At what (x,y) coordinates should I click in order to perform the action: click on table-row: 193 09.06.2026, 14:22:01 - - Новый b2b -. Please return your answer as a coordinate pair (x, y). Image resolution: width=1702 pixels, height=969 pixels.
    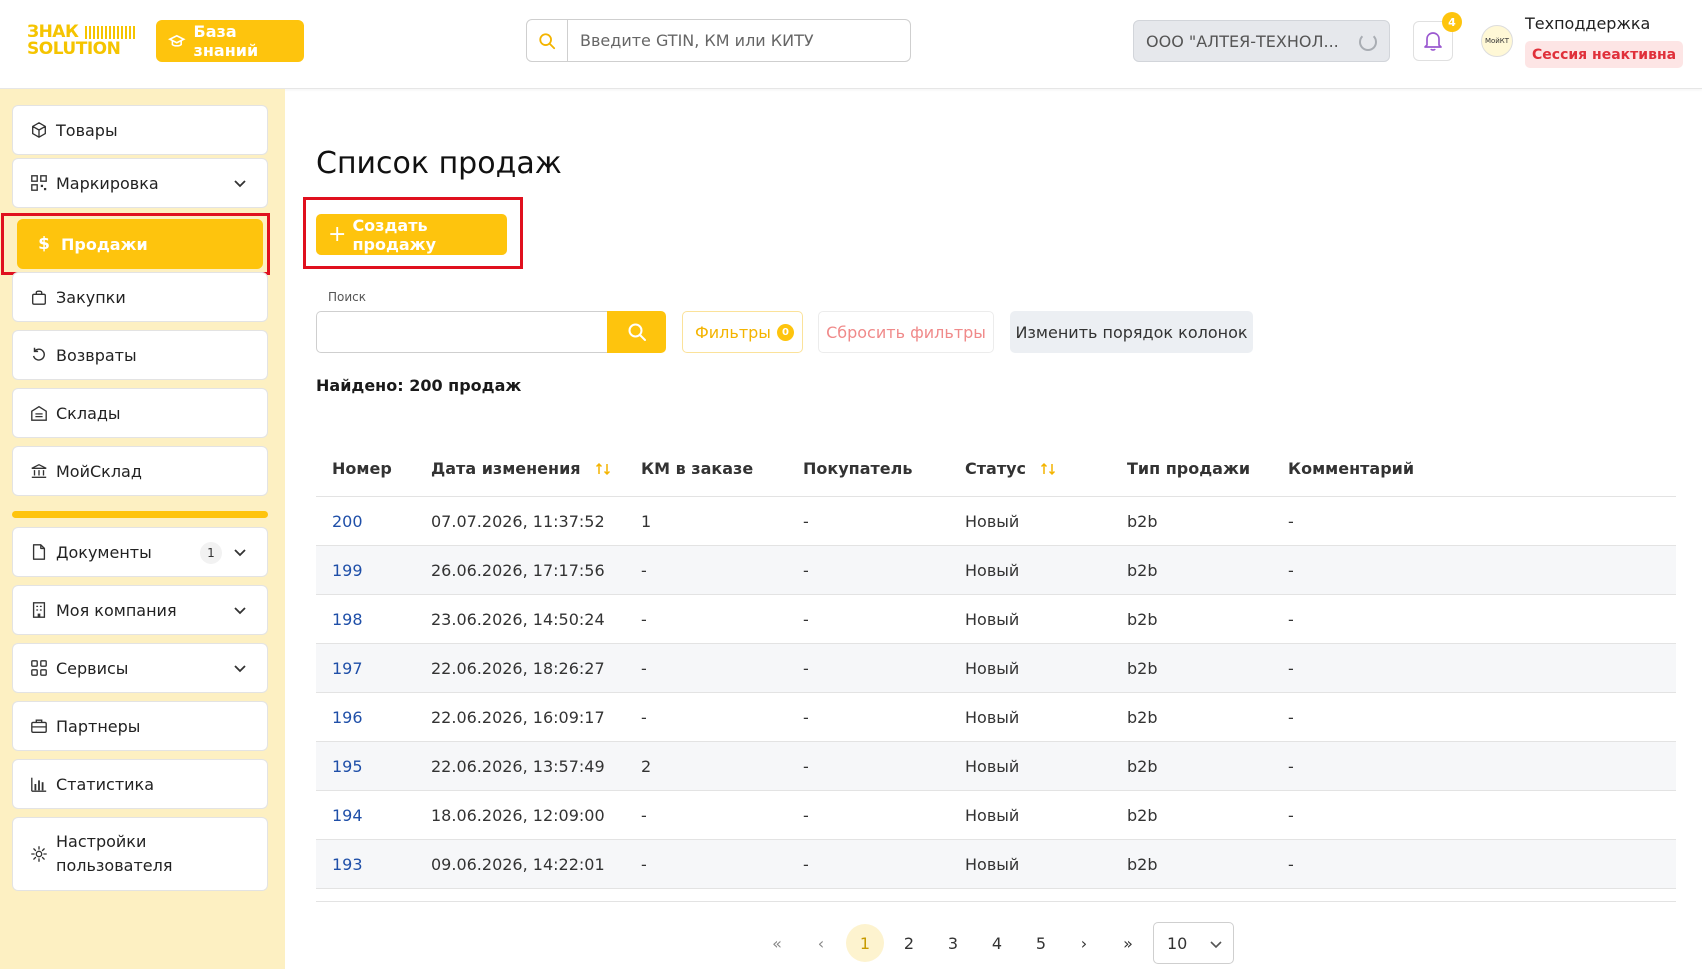
    Looking at the image, I should click on (996, 864).